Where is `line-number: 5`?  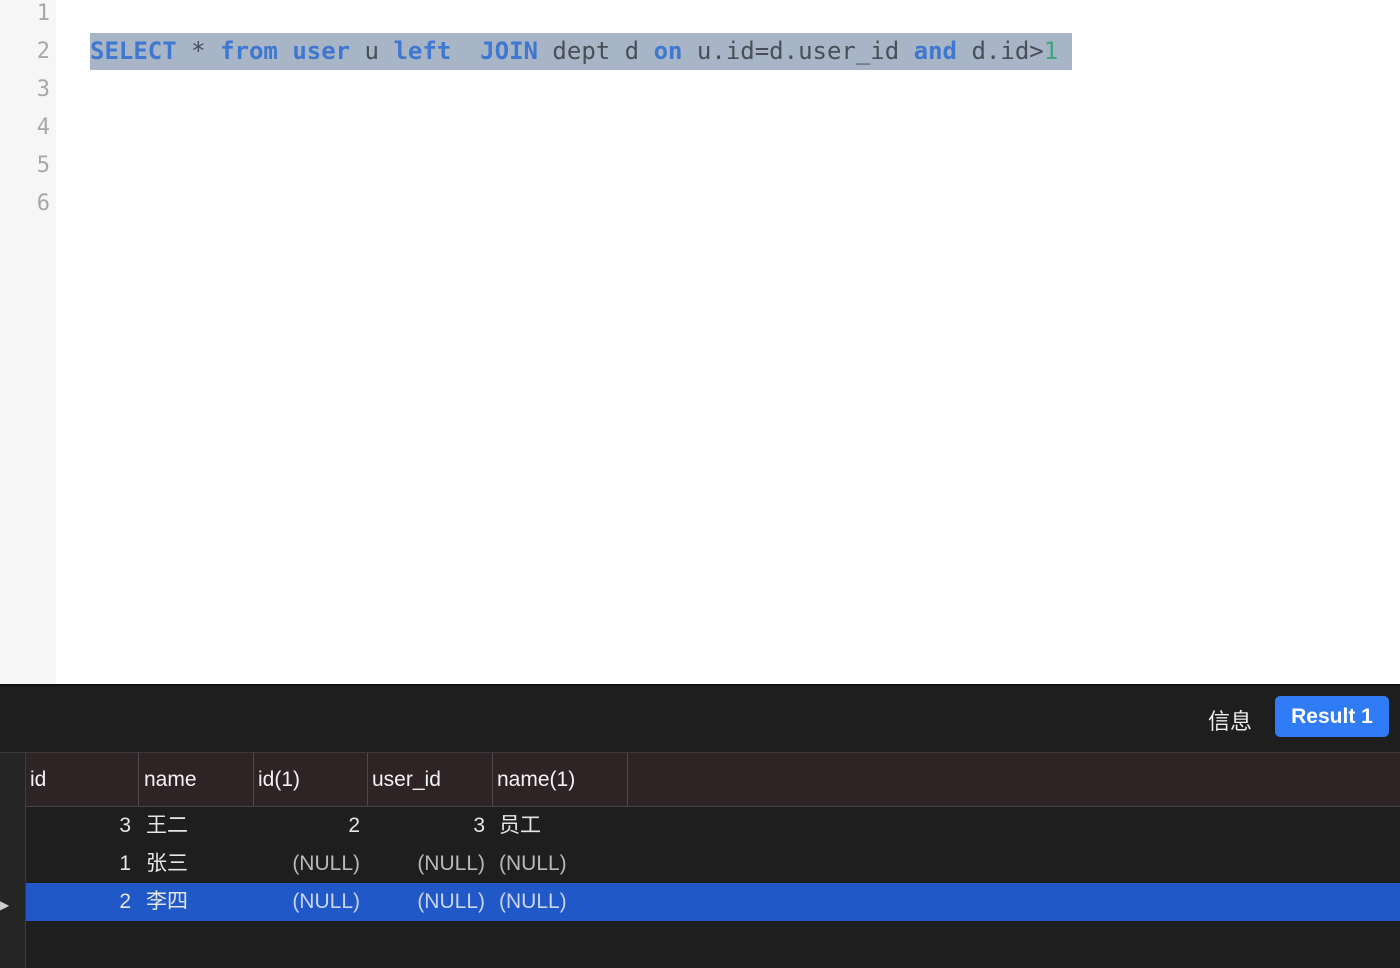 line-number: 5 is located at coordinates (43, 165).